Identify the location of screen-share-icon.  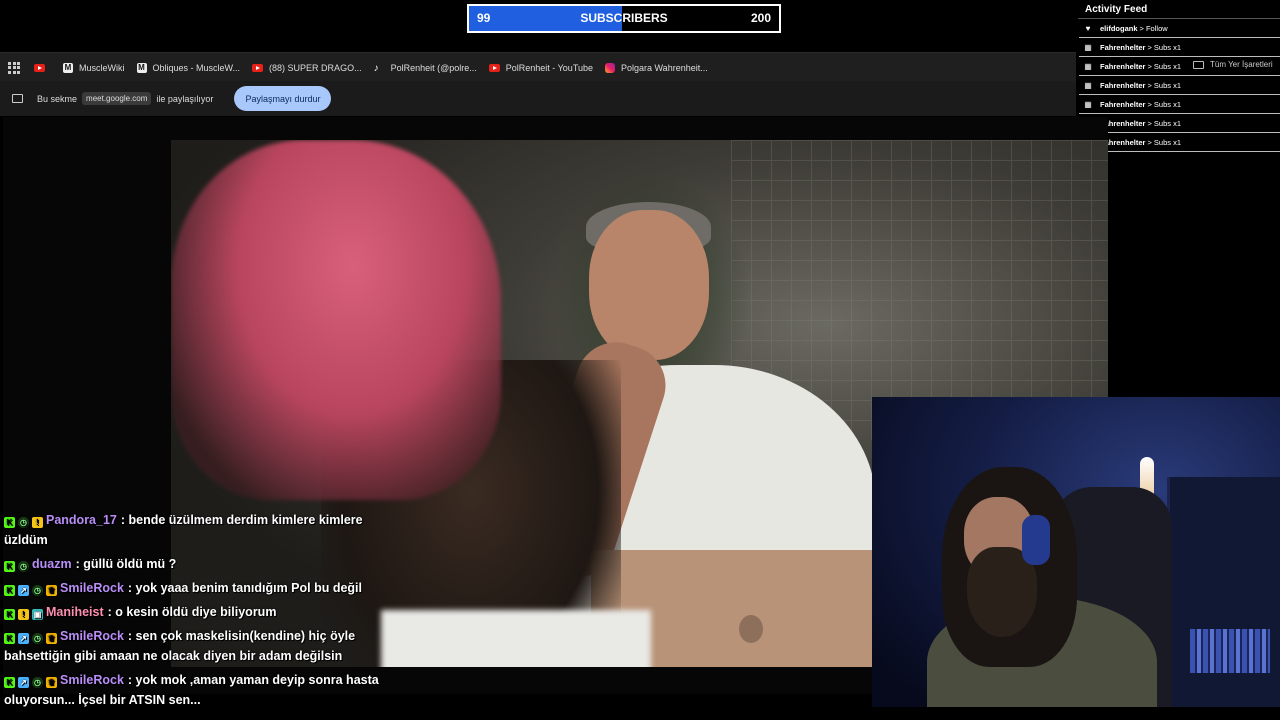
(17, 98).